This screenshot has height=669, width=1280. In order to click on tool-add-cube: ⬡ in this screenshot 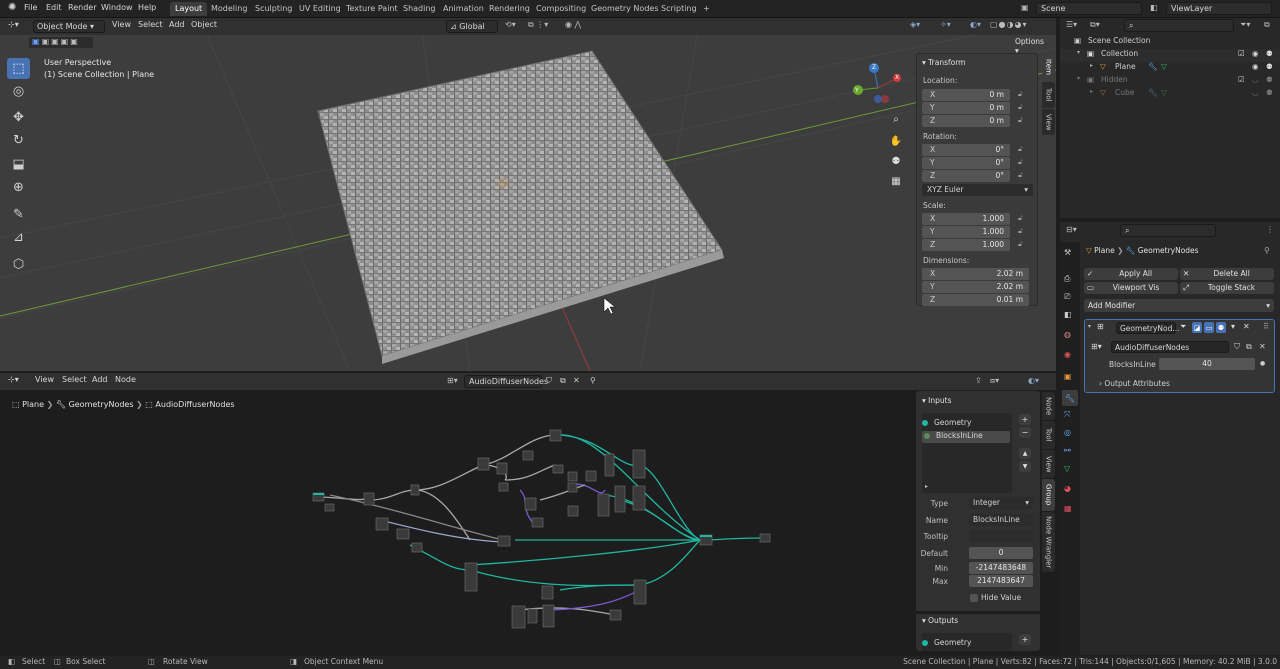, I will do `click(18, 264)`.